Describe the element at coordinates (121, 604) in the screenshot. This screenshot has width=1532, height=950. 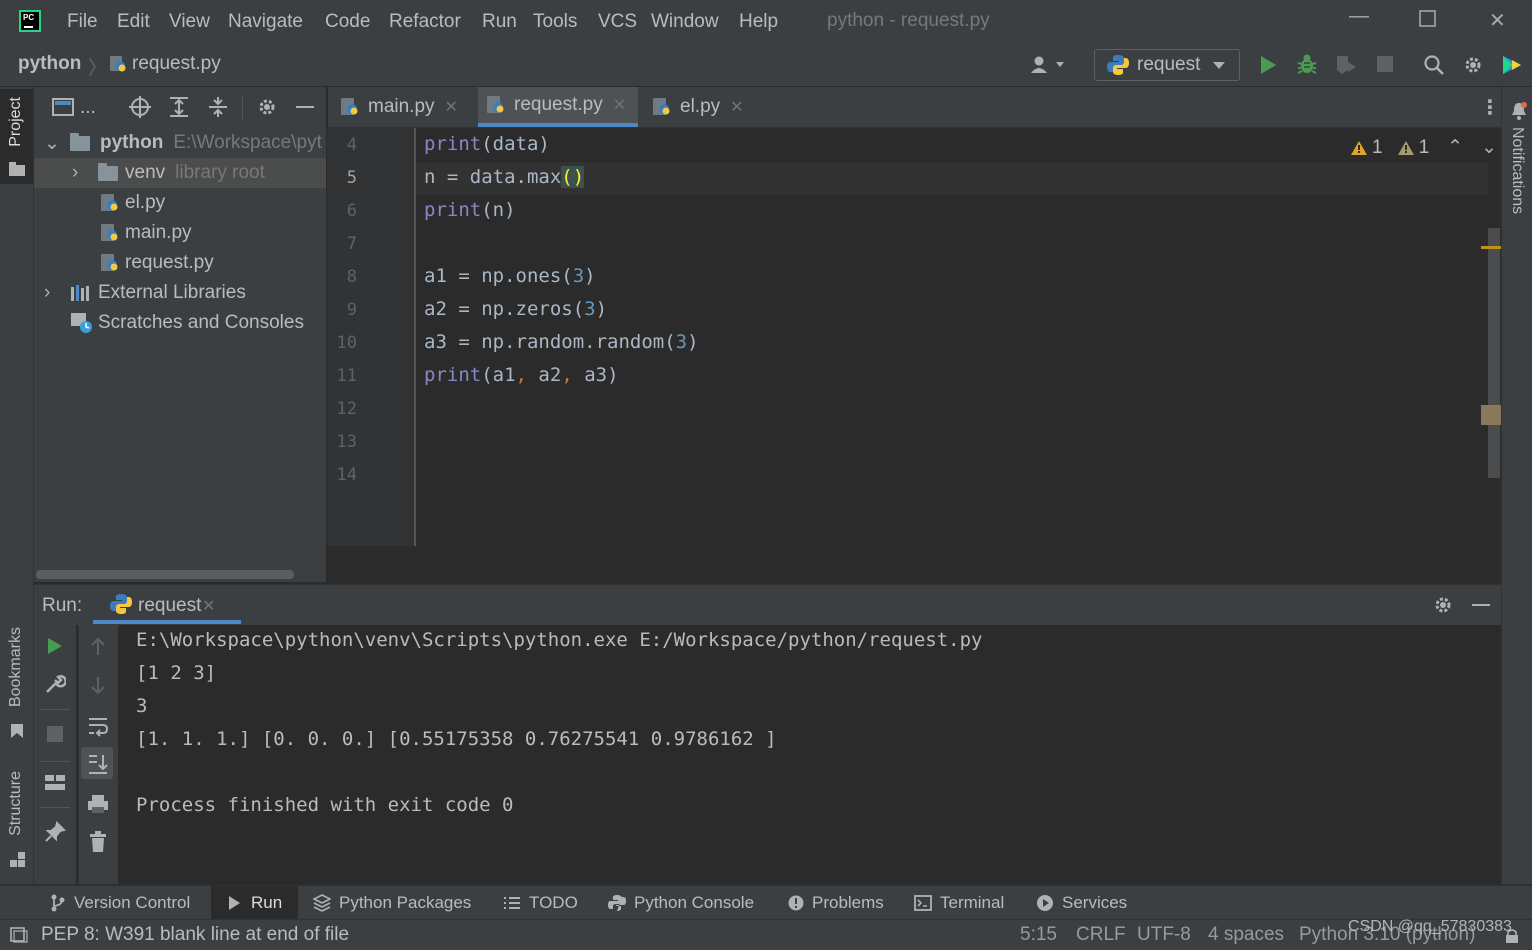
I see `python-icon` at that location.